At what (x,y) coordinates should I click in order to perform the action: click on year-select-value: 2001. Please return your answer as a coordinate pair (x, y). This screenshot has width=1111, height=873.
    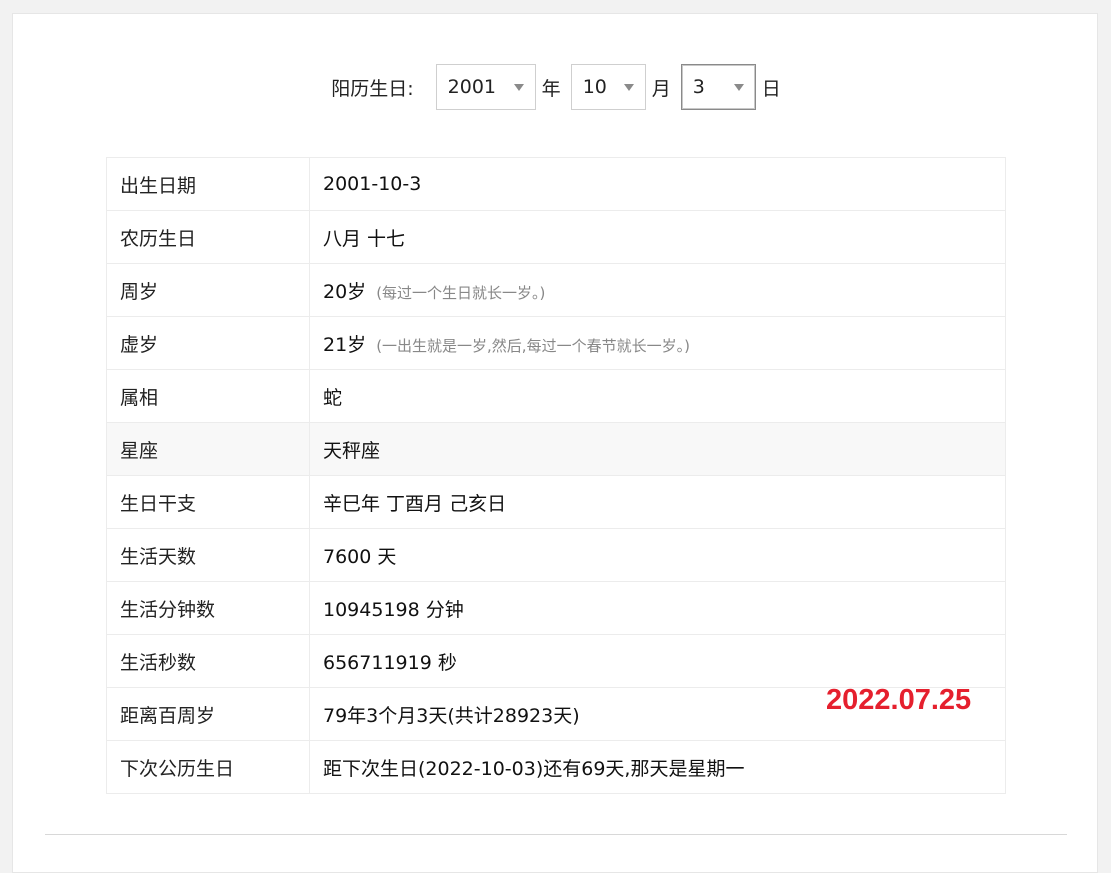
    Looking at the image, I should click on (472, 87).